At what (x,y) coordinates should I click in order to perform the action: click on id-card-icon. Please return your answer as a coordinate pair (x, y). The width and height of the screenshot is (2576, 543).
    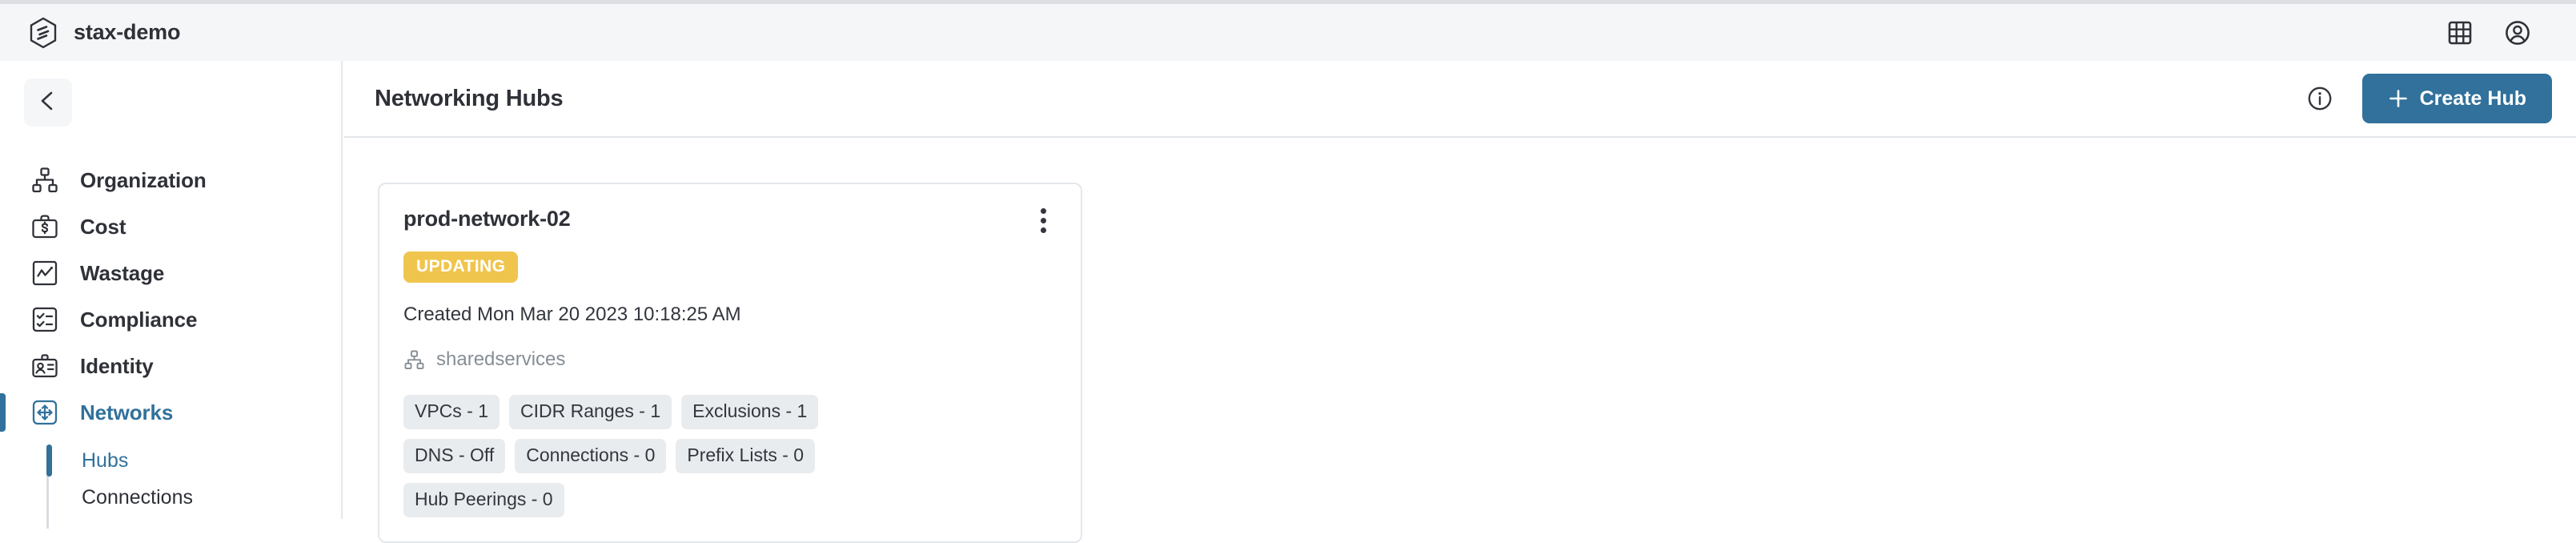
    Looking at the image, I should click on (44, 366).